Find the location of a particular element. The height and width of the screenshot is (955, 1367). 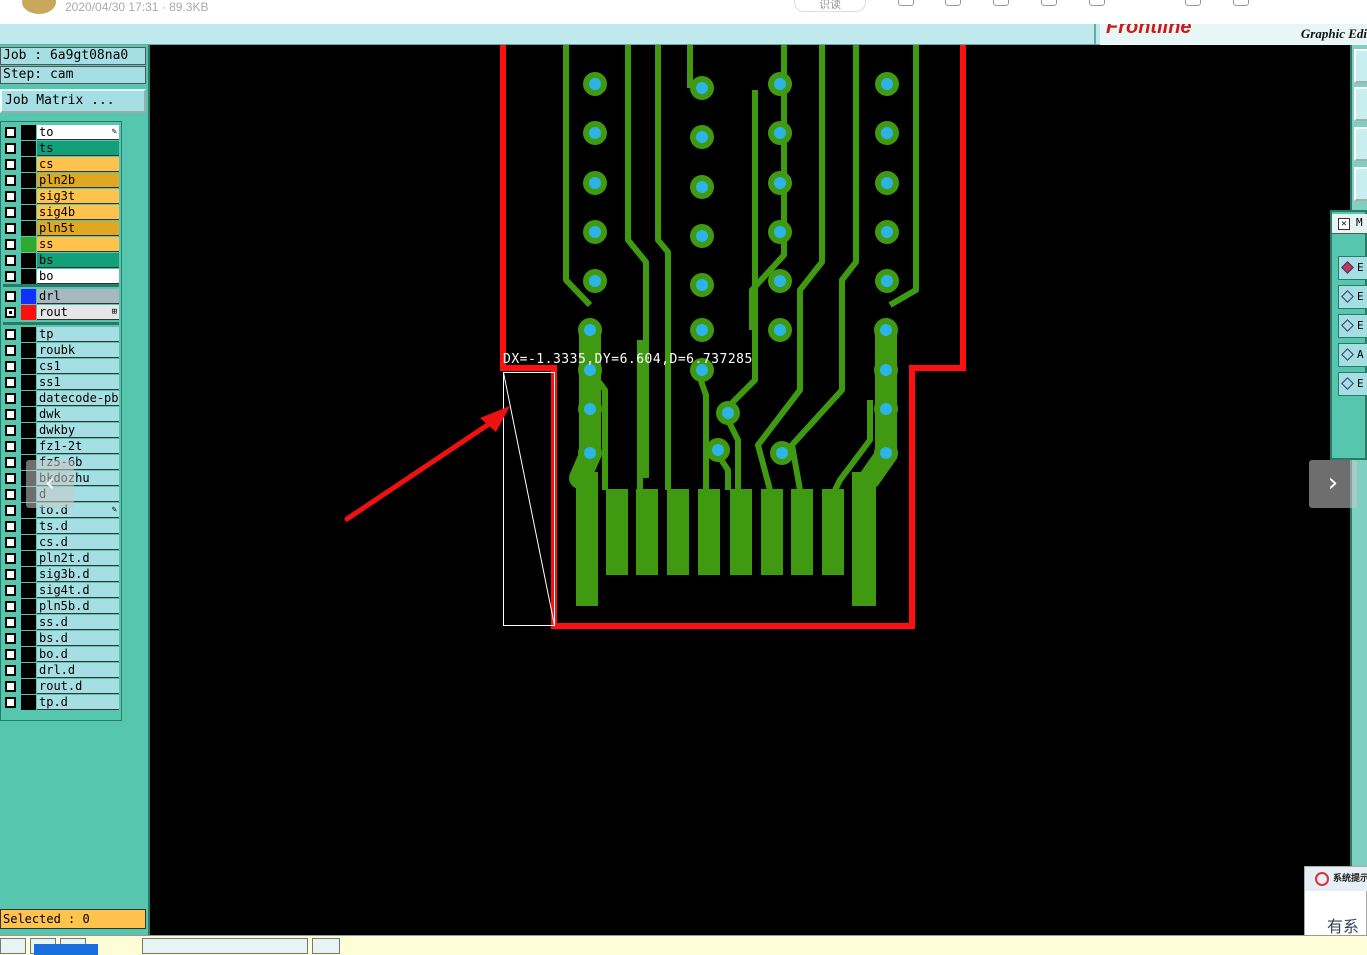

layer-row: cs is located at coordinates (61, 164).